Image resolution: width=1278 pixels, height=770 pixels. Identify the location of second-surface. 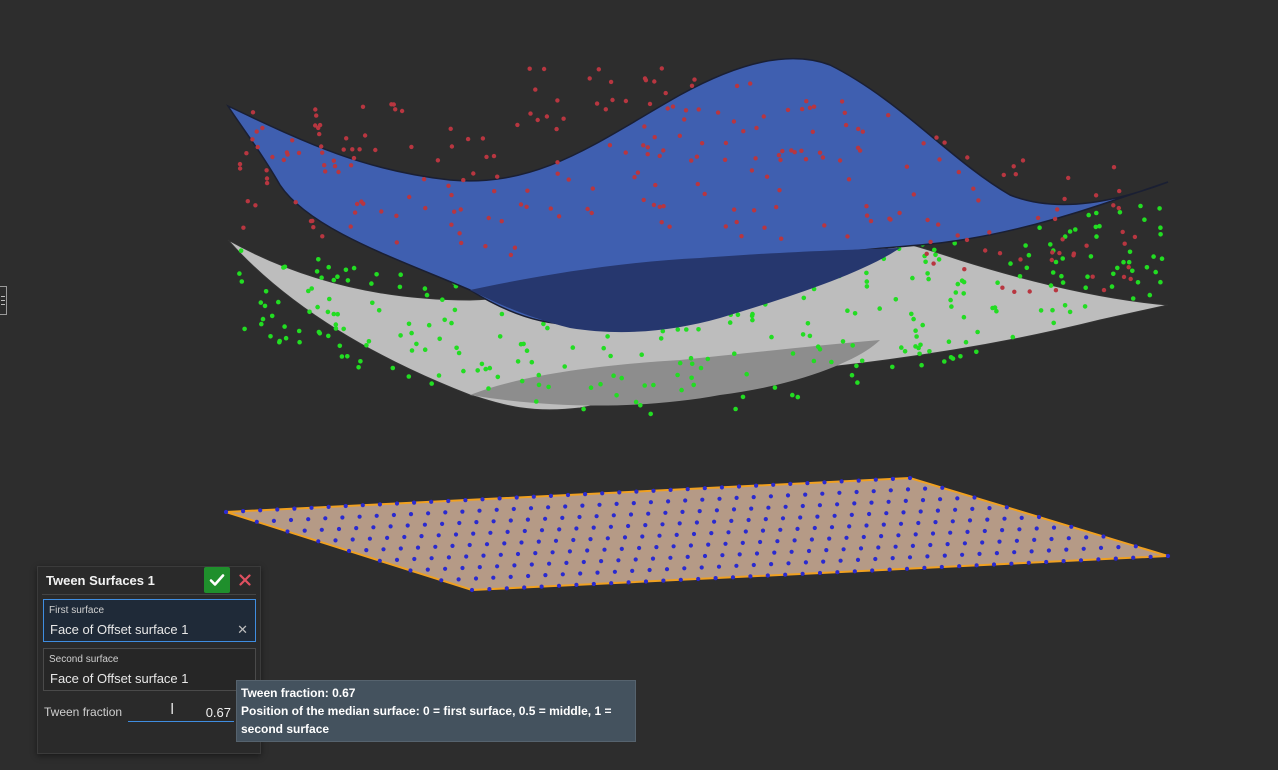
(697, 534).